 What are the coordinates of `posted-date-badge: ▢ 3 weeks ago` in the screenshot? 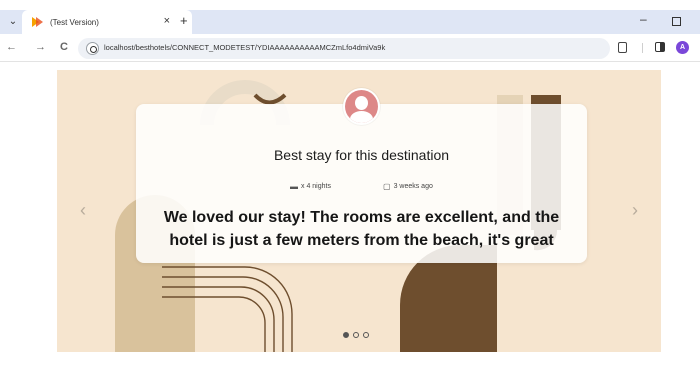 It's located at (408, 186).